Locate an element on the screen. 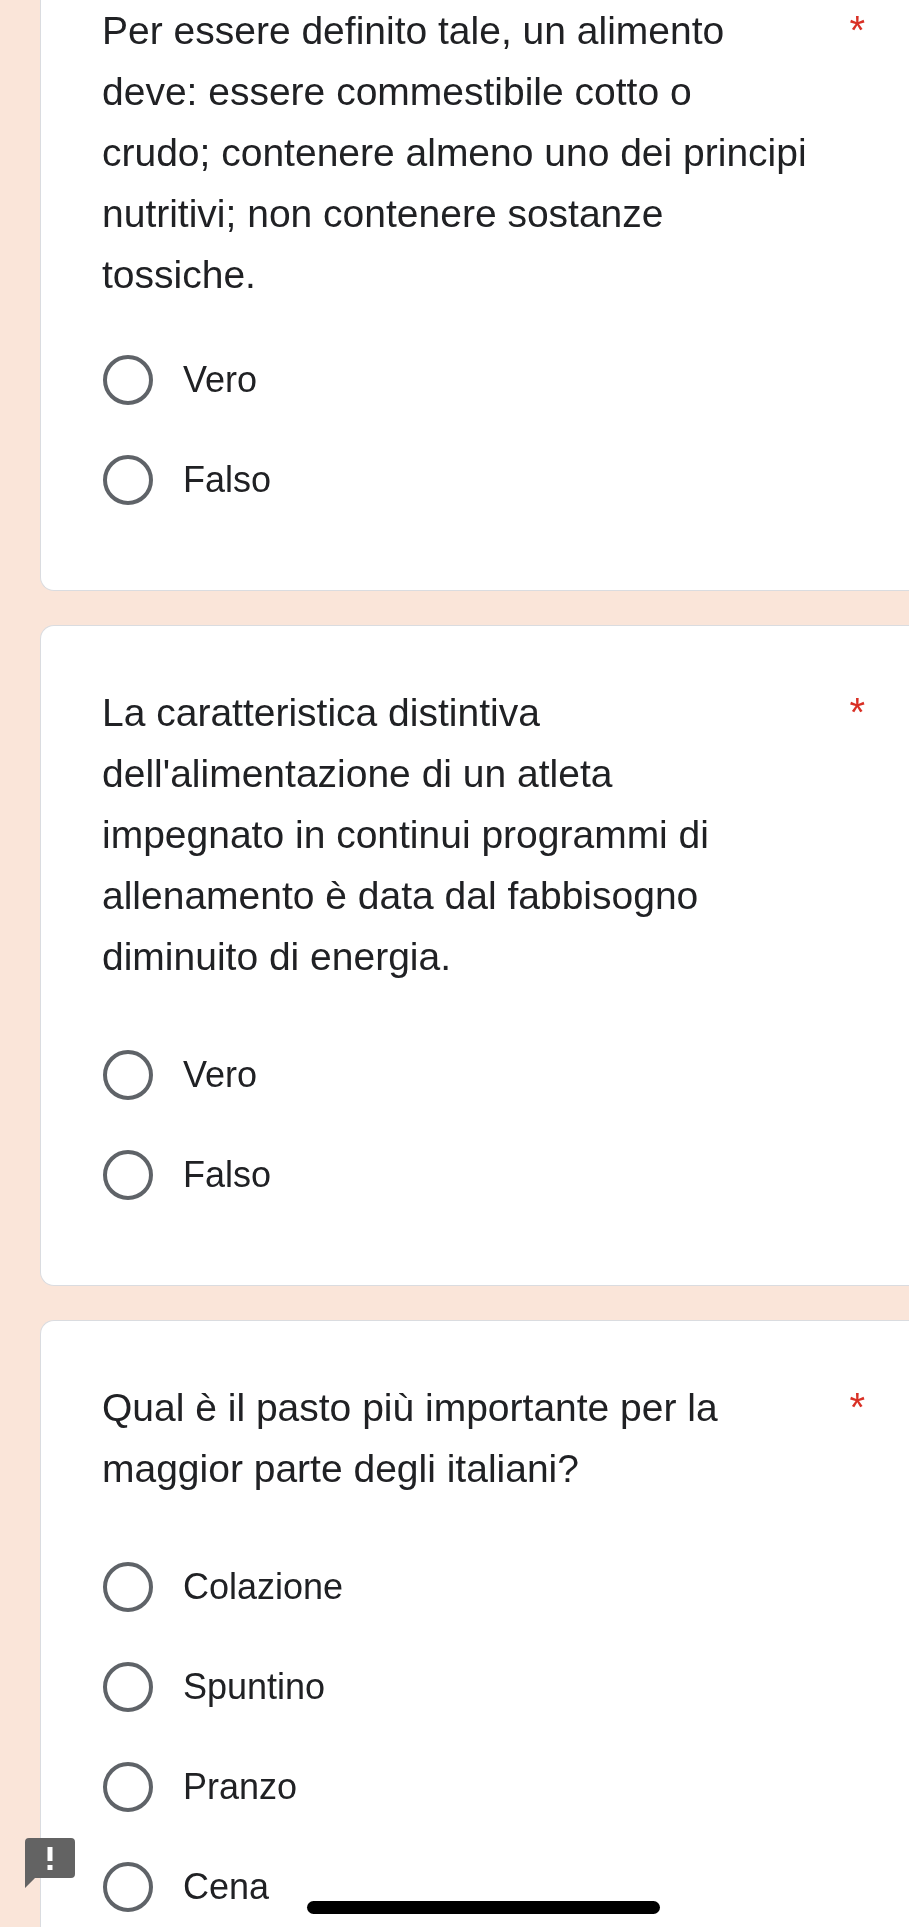 The width and height of the screenshot is (909, 1927). feedback-icon is located at coordinates (50, 1863).